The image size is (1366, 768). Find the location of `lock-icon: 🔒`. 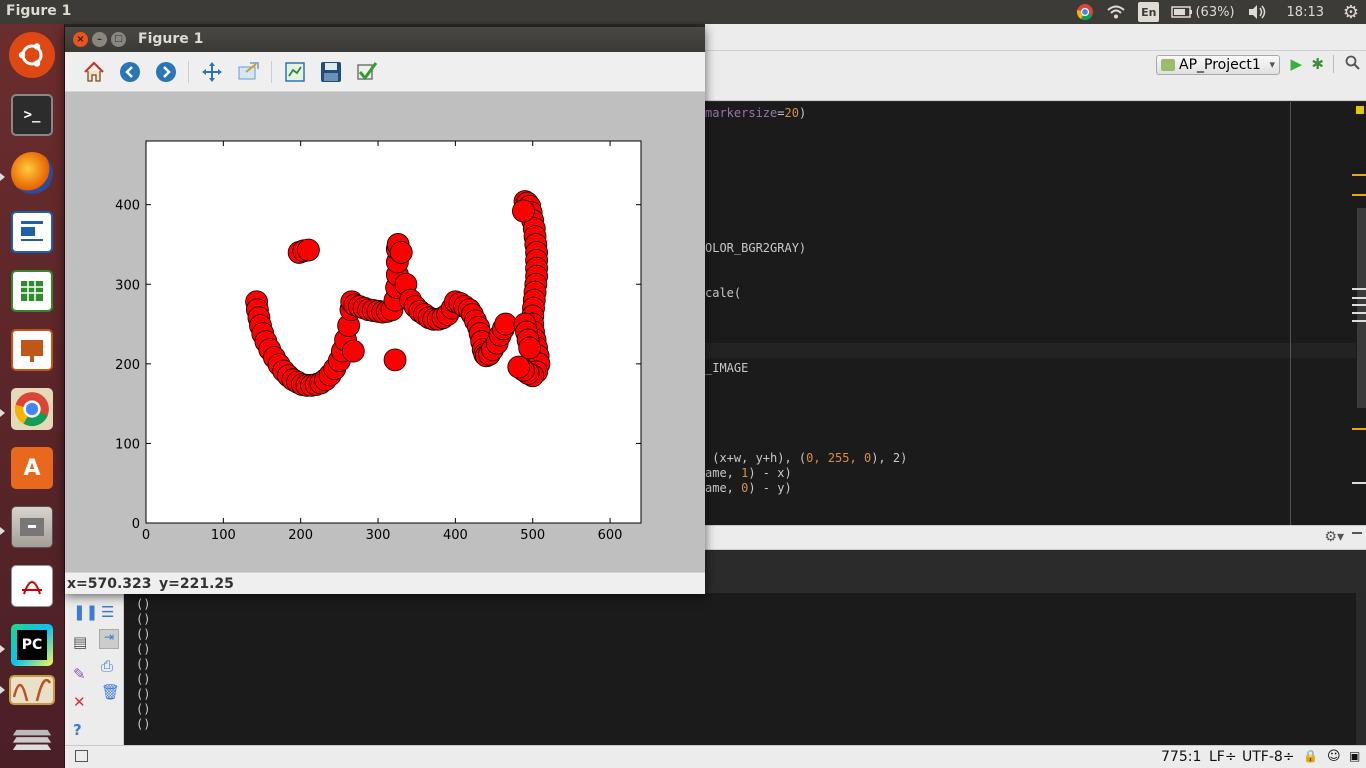

lock-icon: 🔒 is located at coordinates (1310, 756).